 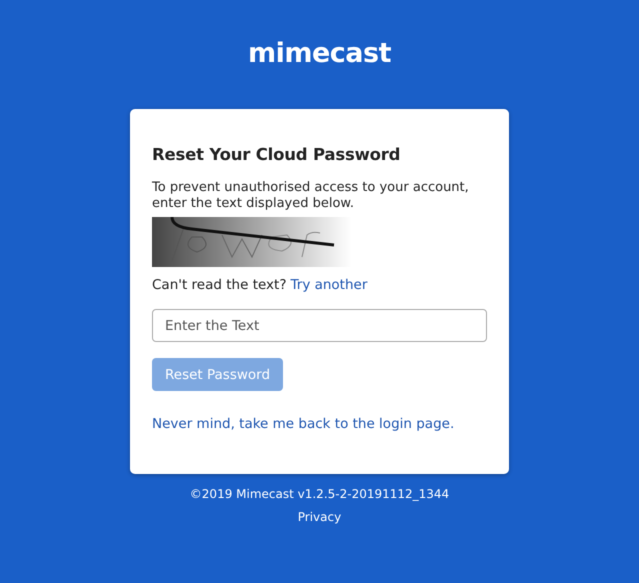 What do you see at coordinates (219, 285) in the screenshot?
I see `retry-prompt: Can't read the text?` at bounding box center [219, 285].